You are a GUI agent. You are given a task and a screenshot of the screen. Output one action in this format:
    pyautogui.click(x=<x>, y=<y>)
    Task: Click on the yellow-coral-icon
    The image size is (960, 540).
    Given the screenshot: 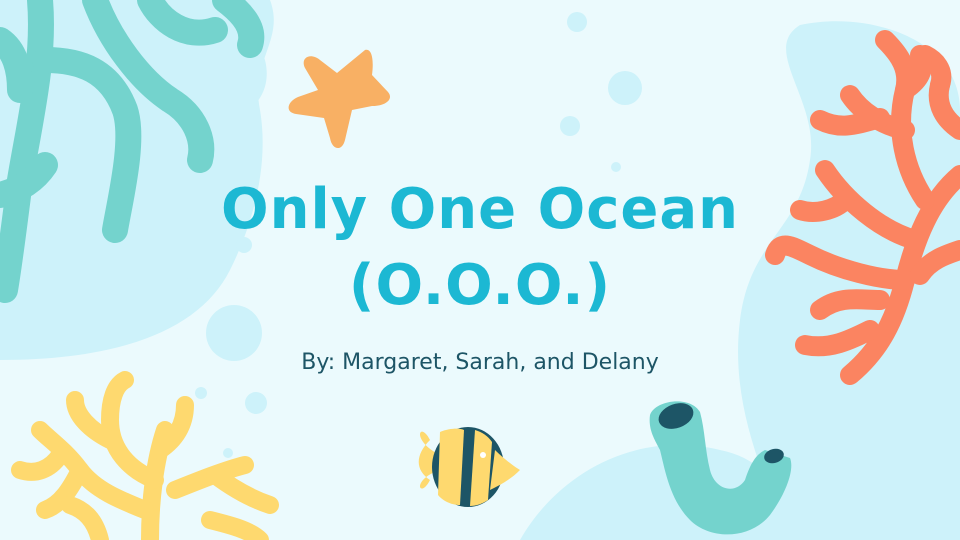 What is the action you would take?
    pyautogui.click(x=145, y=455)
    